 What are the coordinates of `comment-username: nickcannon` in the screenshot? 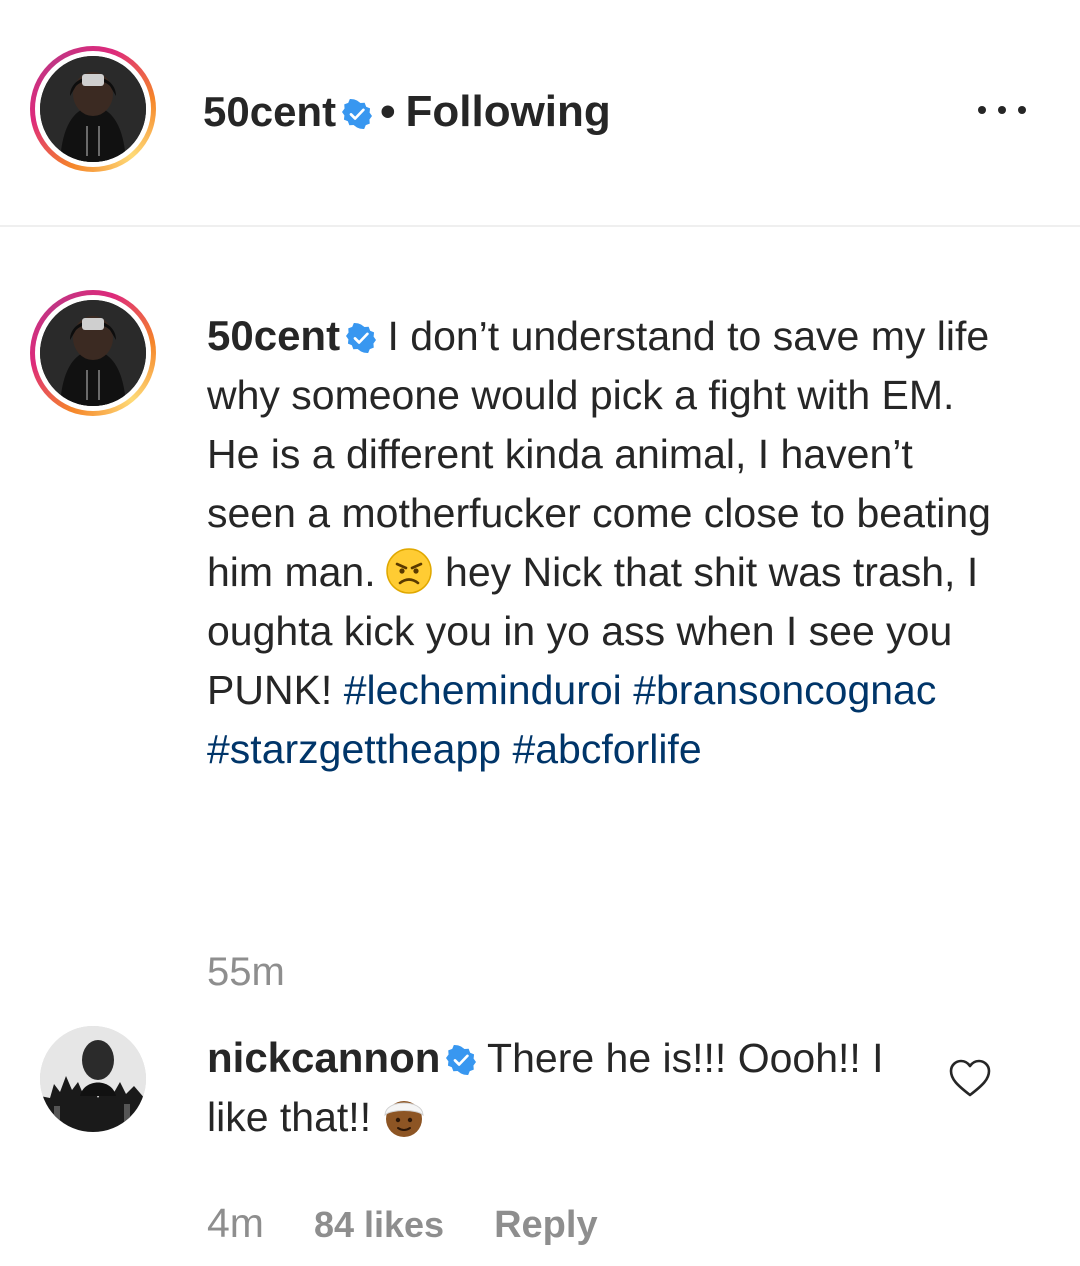 It's located at (323, 1057).